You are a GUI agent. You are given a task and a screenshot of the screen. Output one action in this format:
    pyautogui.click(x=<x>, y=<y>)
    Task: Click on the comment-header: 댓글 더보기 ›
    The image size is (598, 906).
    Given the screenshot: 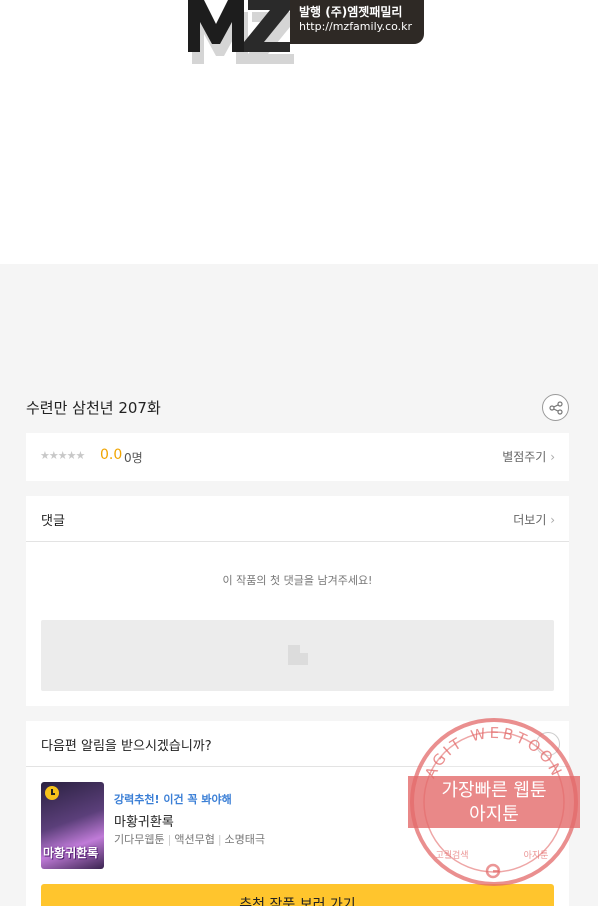 What is the action you would take?
    pyautogui.click(x=297, y=519)
    